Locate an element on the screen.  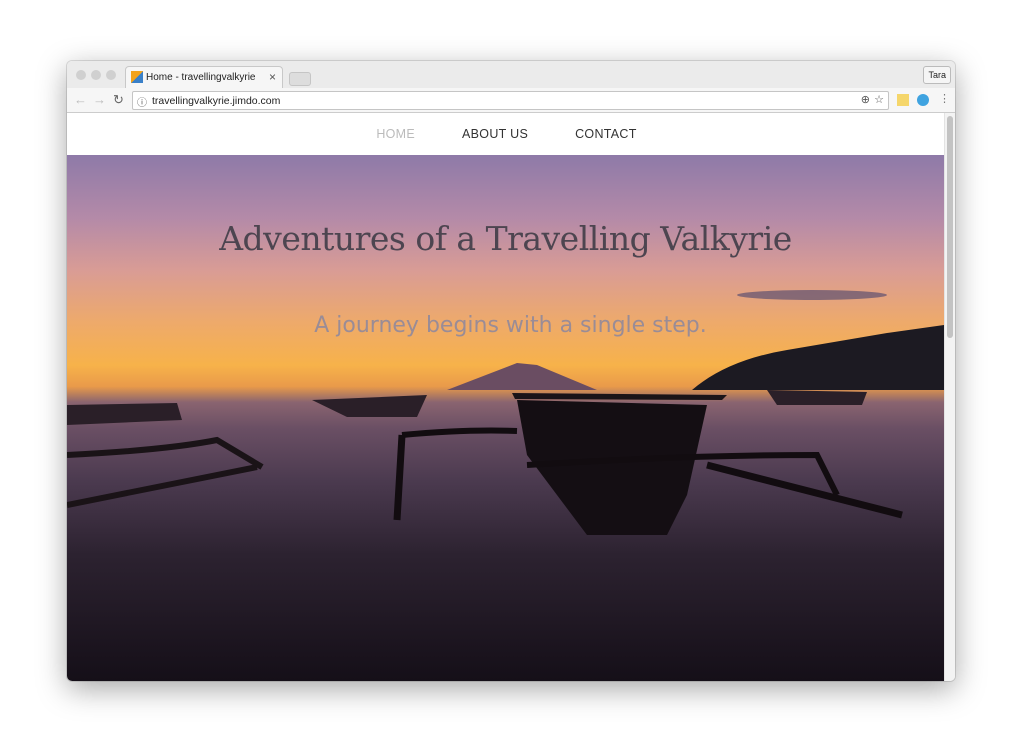
site-nav: HOME ABOUT US CONTACT is located at coordinates (505, 134).